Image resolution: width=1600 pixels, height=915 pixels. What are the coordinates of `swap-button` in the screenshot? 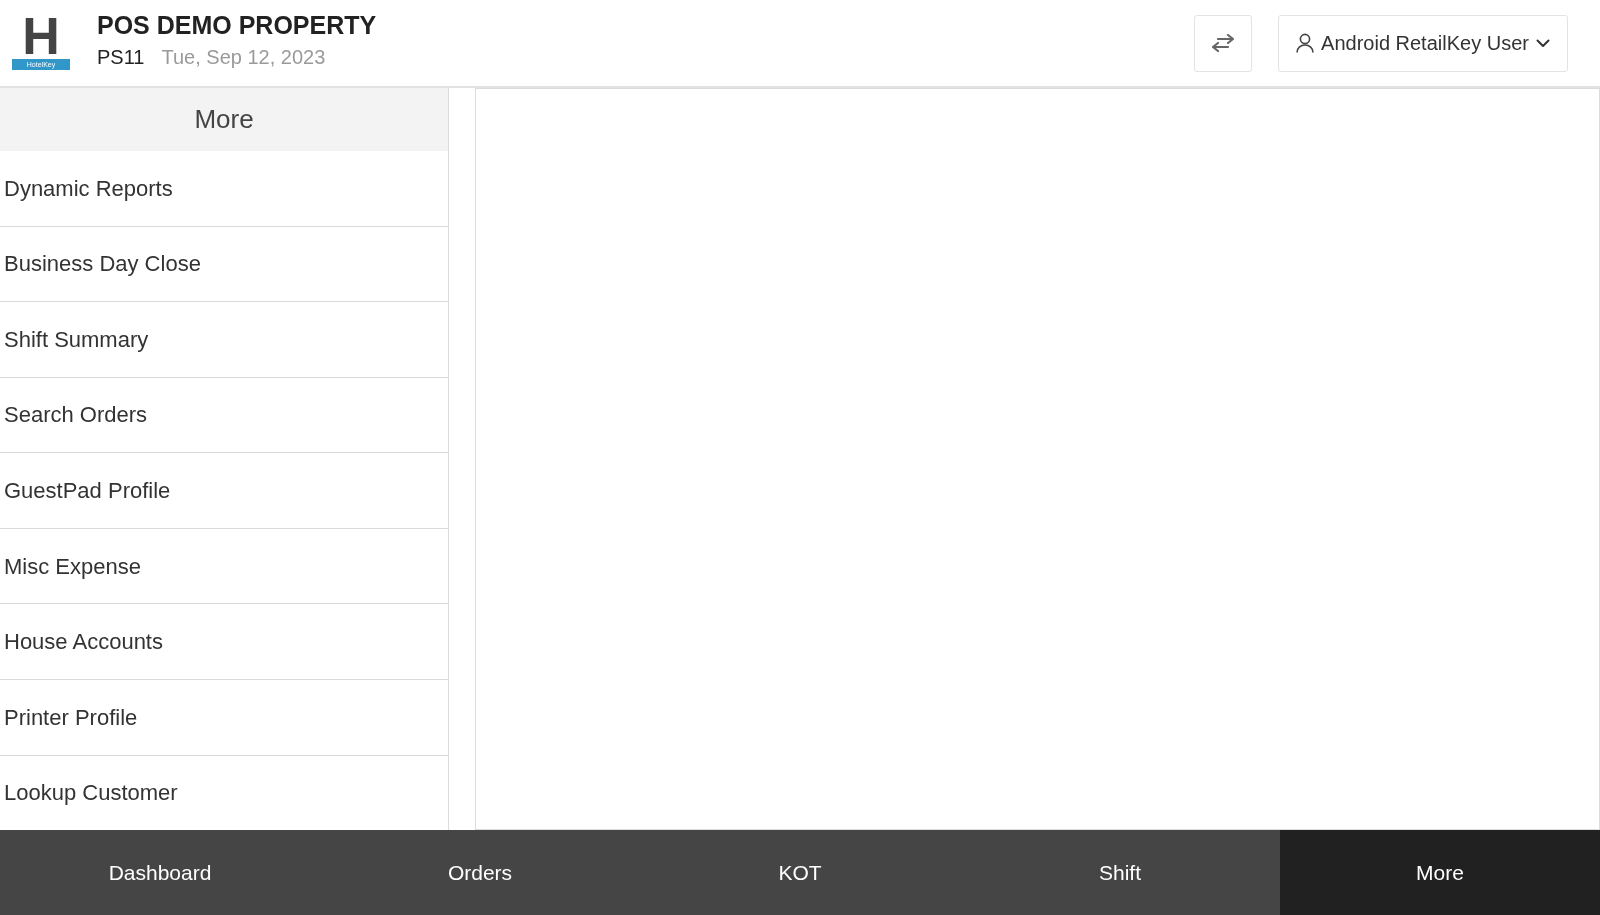 It's located at (1223, 43).